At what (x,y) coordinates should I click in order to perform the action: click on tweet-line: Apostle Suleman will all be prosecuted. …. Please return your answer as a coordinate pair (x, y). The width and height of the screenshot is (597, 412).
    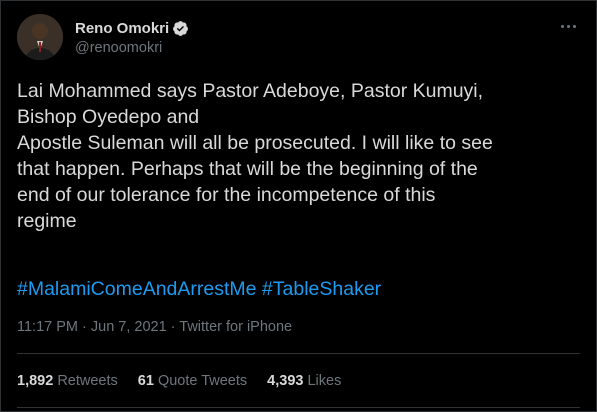
    Looking at the image, I should click on (255, 143).